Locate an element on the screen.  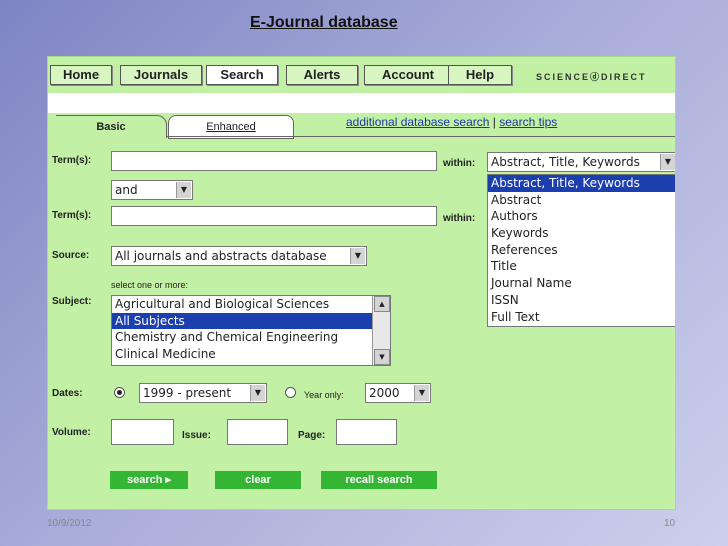
search-links: additional database search | search tips is located at coordinates (451, 122).